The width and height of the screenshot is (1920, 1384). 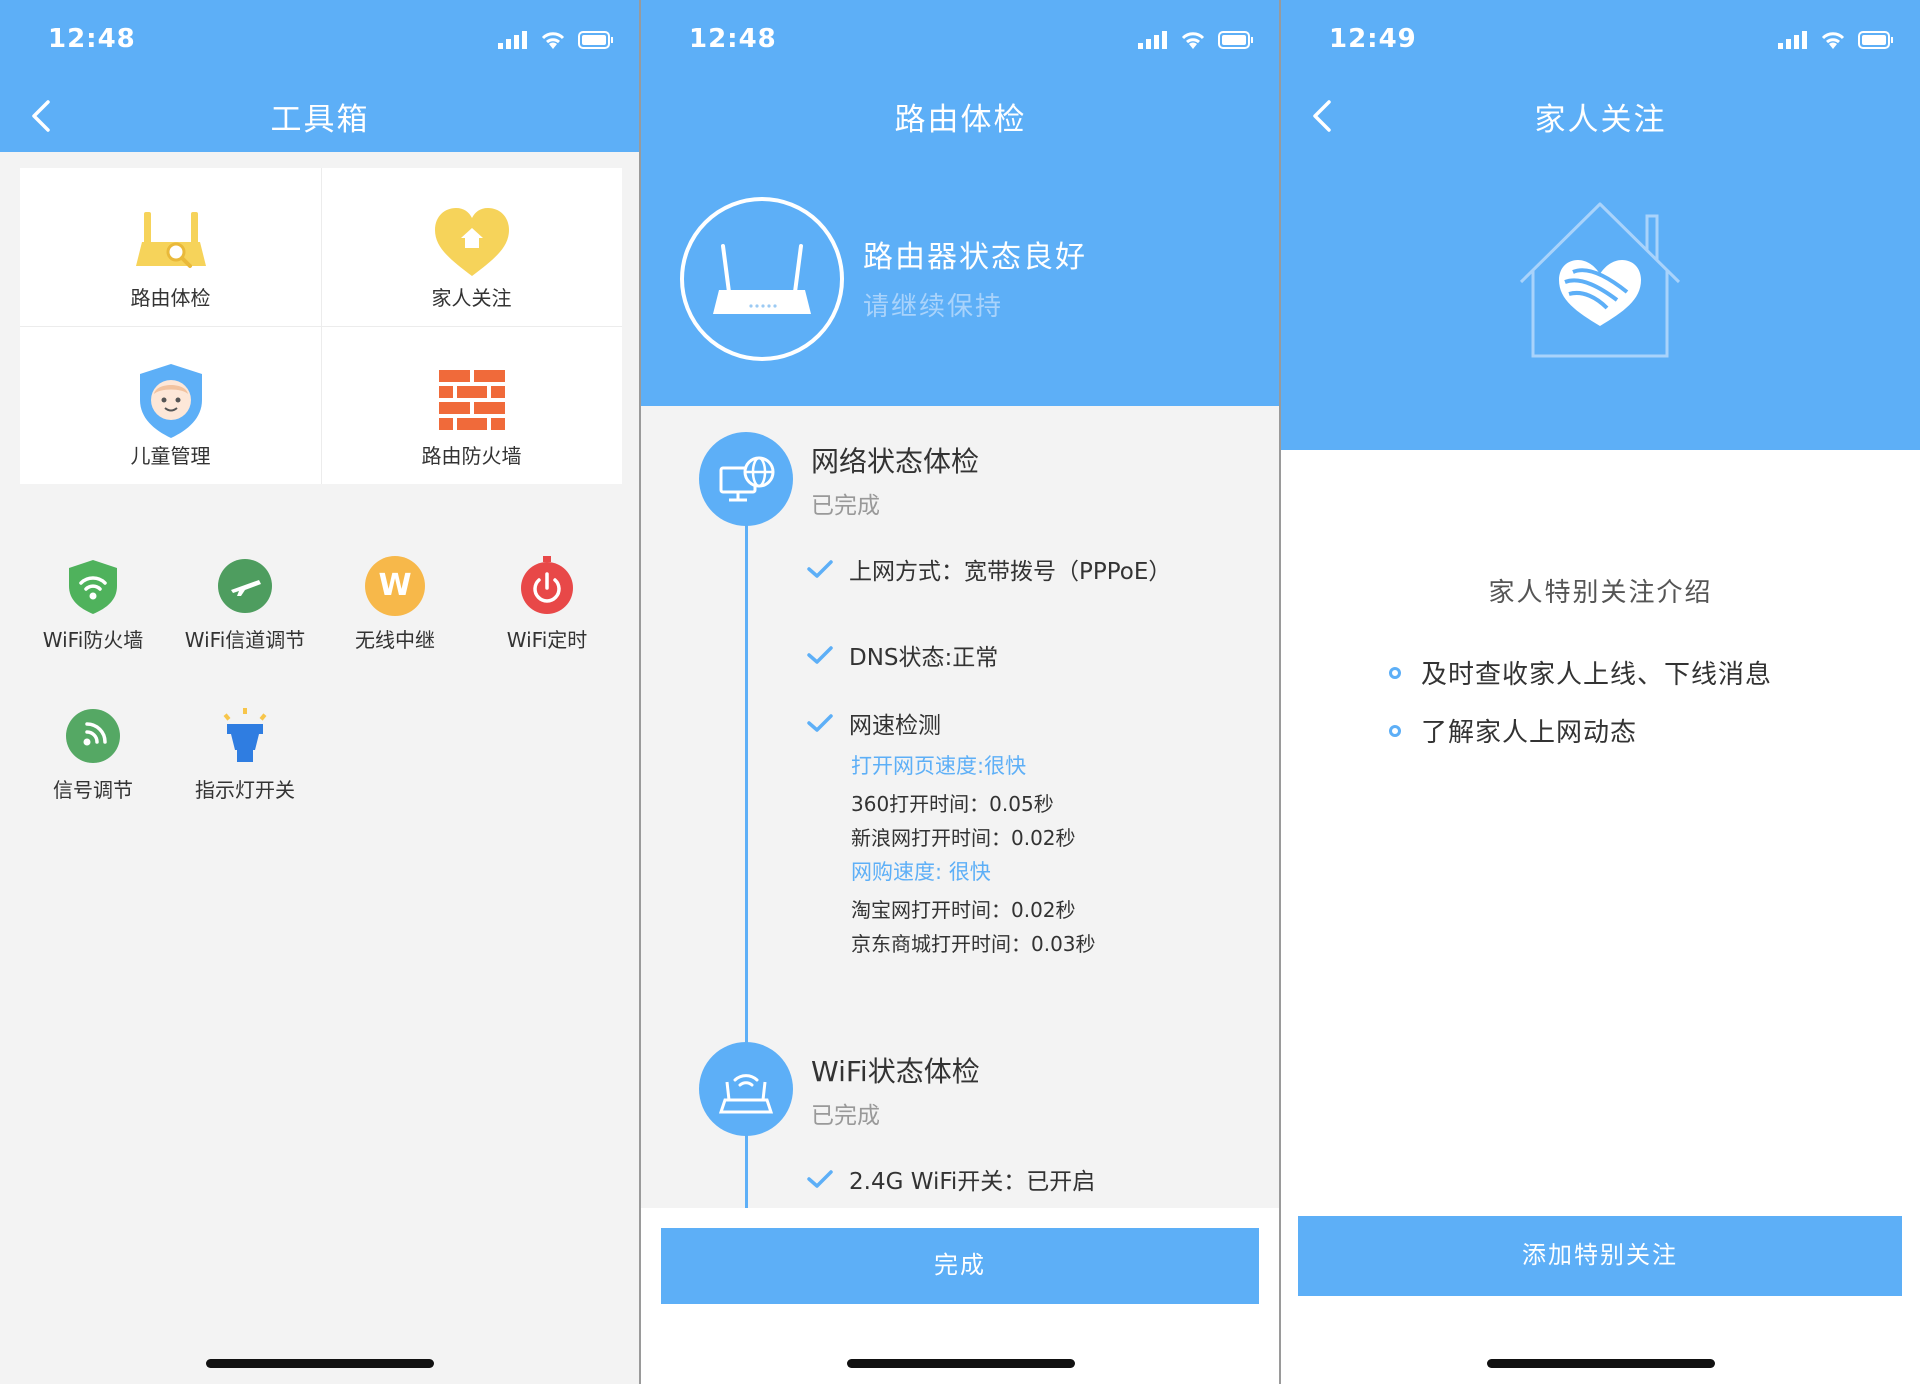 What do you see at coordinates (924, 658) in the screenshot?
I see `check-item-text: DNS状态:正常` at bounding box center [924, 658].